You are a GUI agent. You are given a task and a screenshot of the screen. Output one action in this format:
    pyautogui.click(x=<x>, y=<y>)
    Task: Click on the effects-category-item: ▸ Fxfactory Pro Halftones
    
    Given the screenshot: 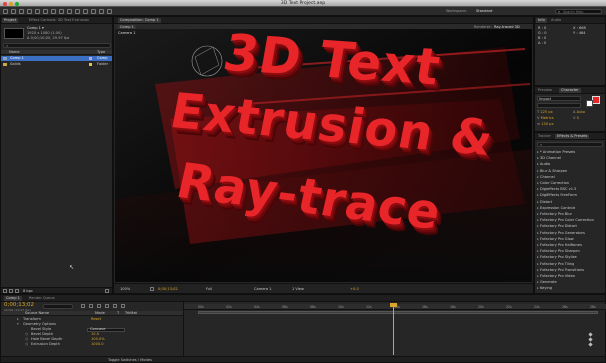 What is the action you would take?
    pyautogui.click(x=559, y=245)
    